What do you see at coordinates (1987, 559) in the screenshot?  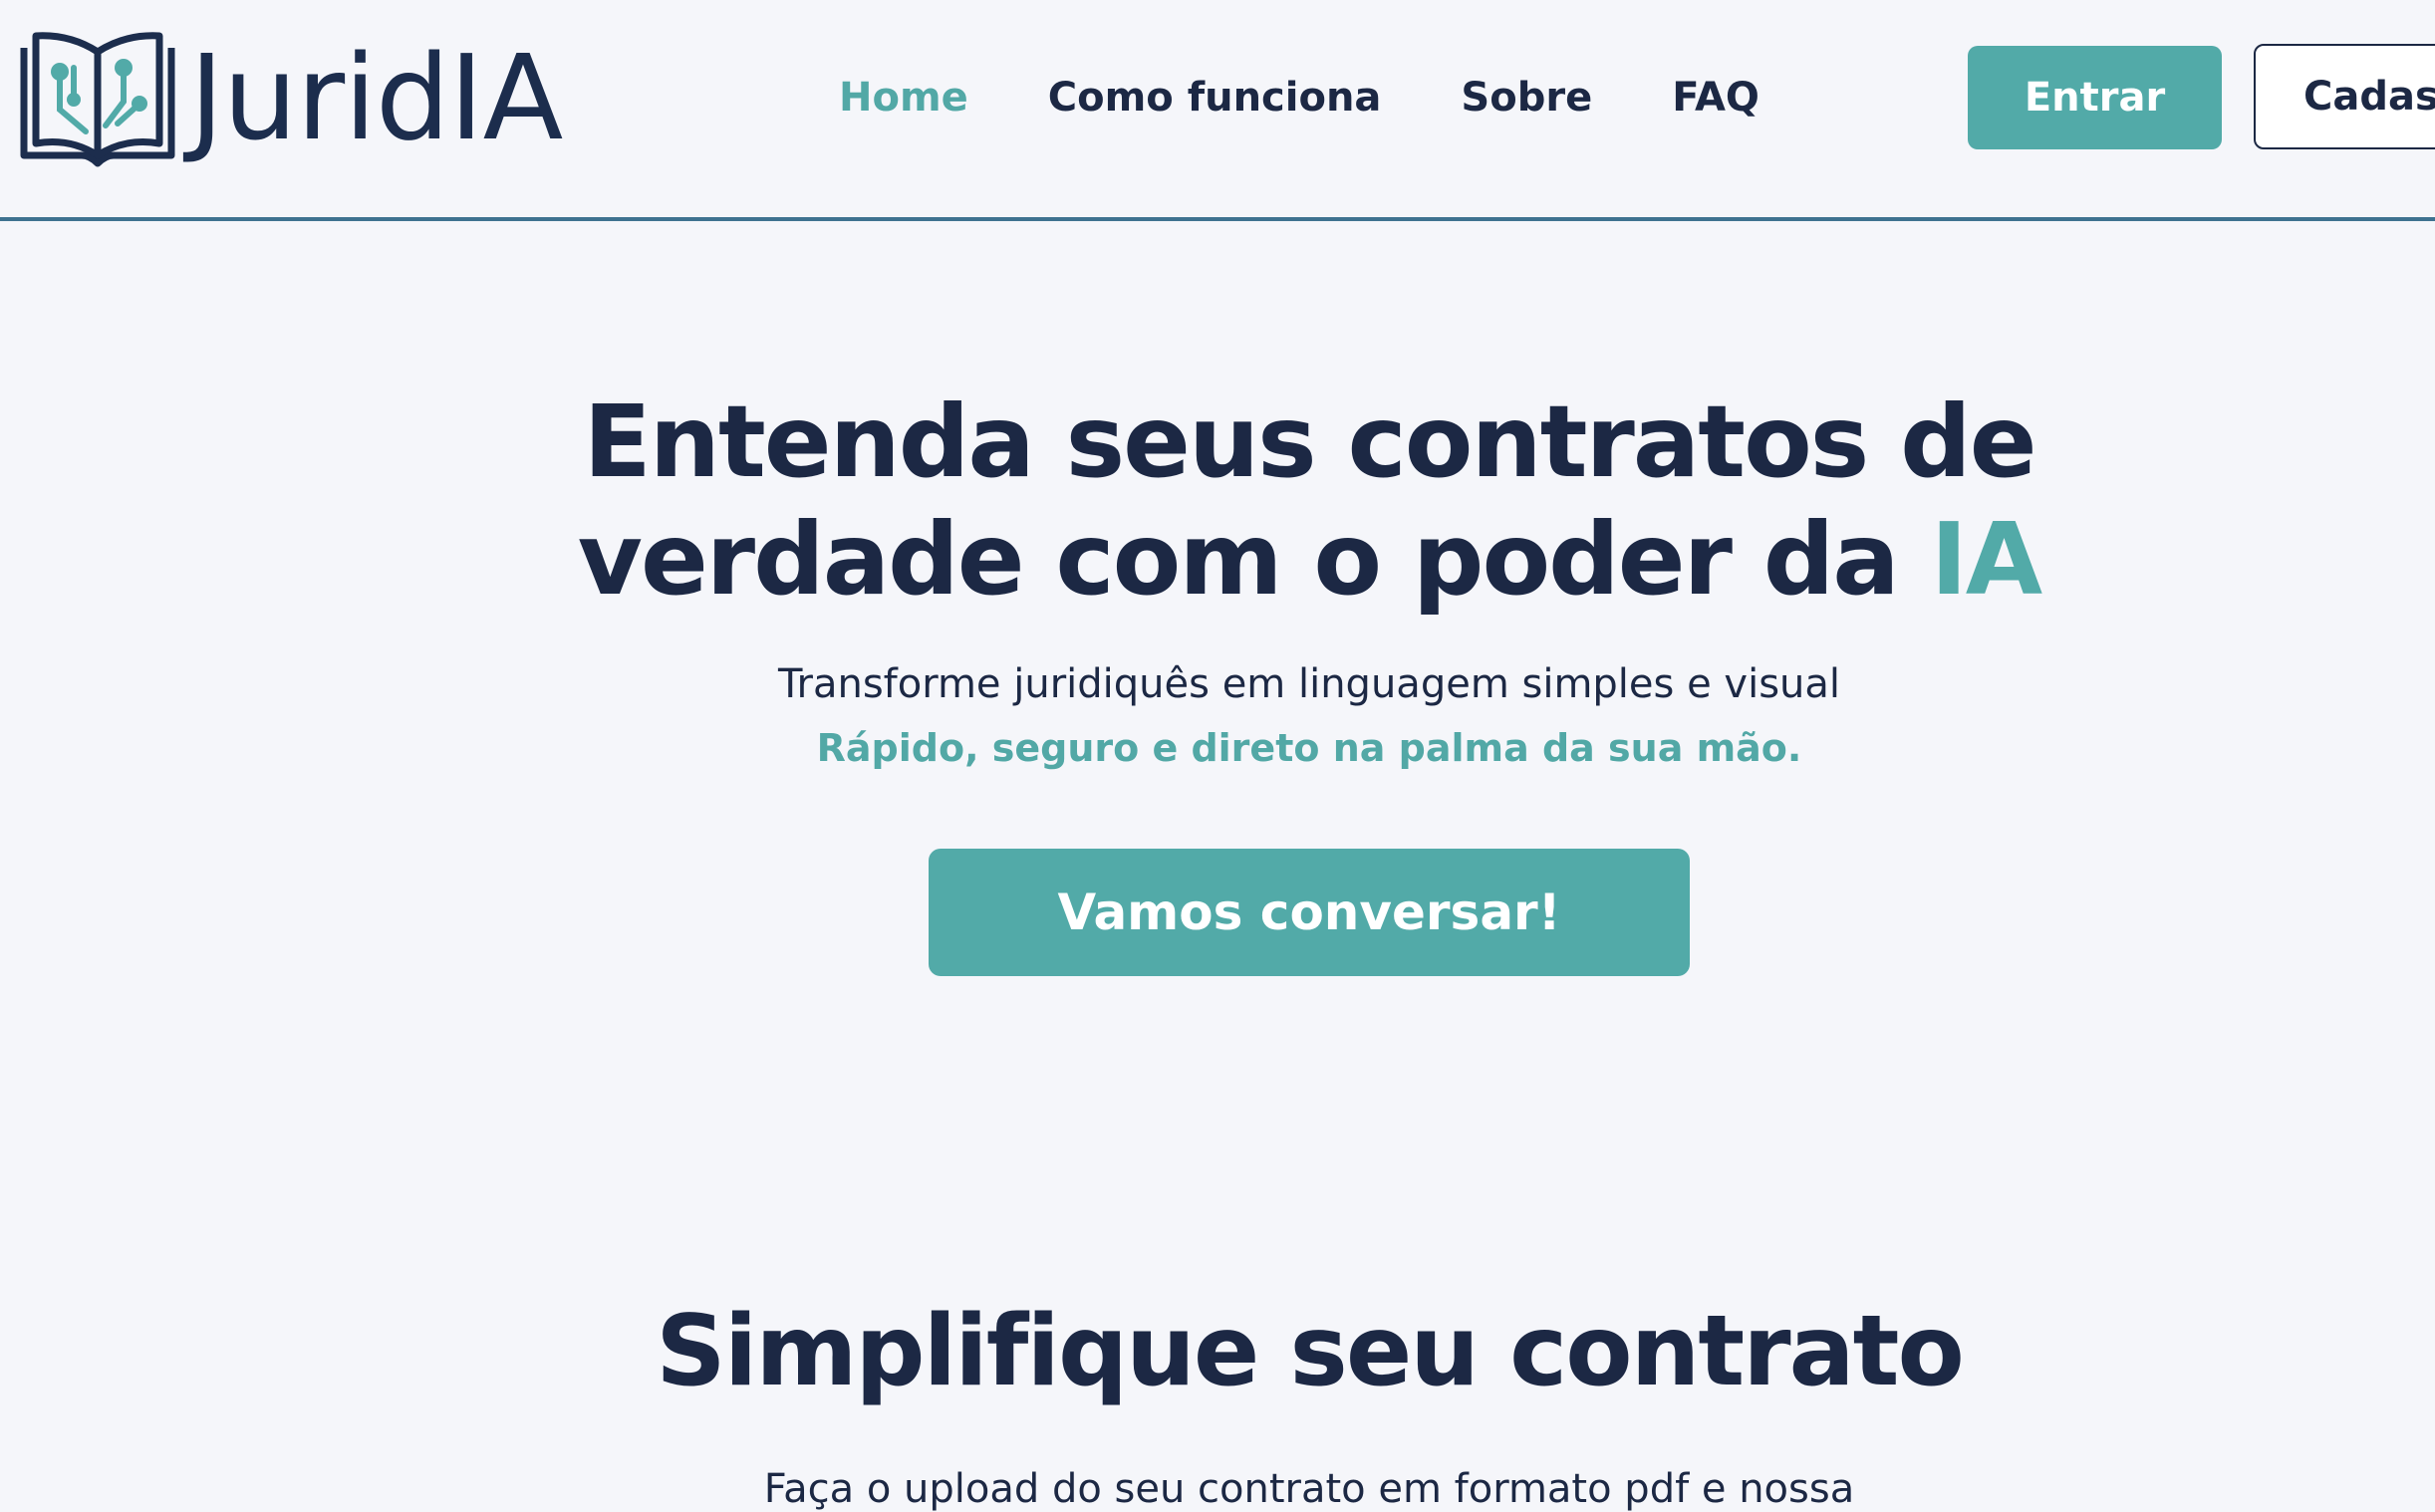 I see `hero-title-accent: IA` at bounding box center [1987, 559].